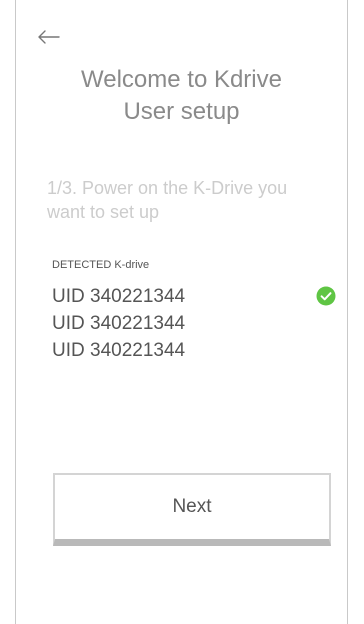 The height and width of the screenshot is (624, 364). I want to click on page-title: Welcome to Kdrive User setup, so click(181, 96).